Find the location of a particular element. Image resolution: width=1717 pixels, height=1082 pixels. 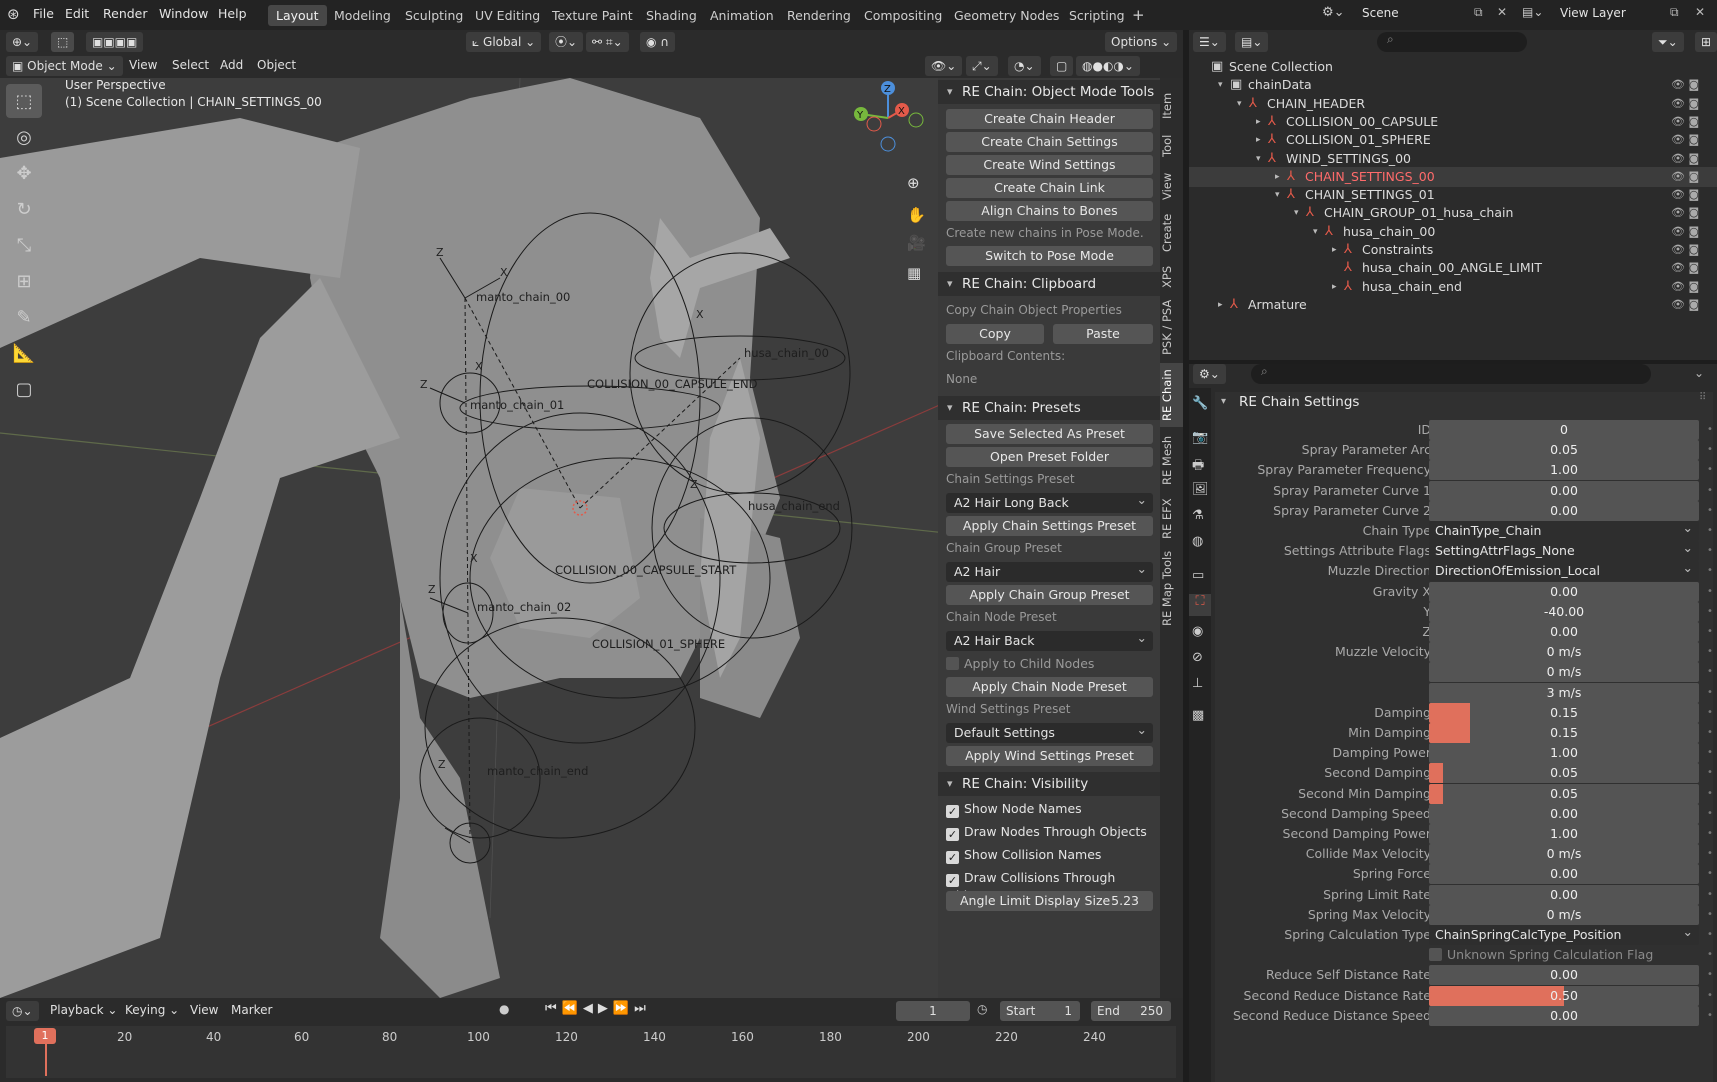

collection-tab-icon: ▭ is located at coordinates (1198, 575).